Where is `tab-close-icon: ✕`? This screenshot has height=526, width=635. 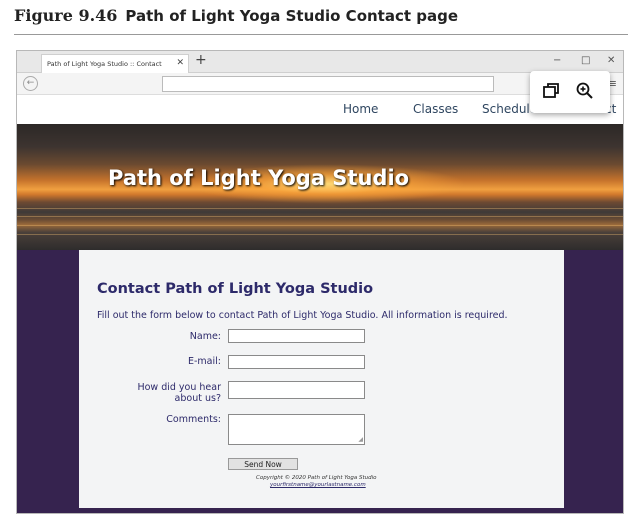
tab-close-icon: ✕ is located at coordinates (180, 63).